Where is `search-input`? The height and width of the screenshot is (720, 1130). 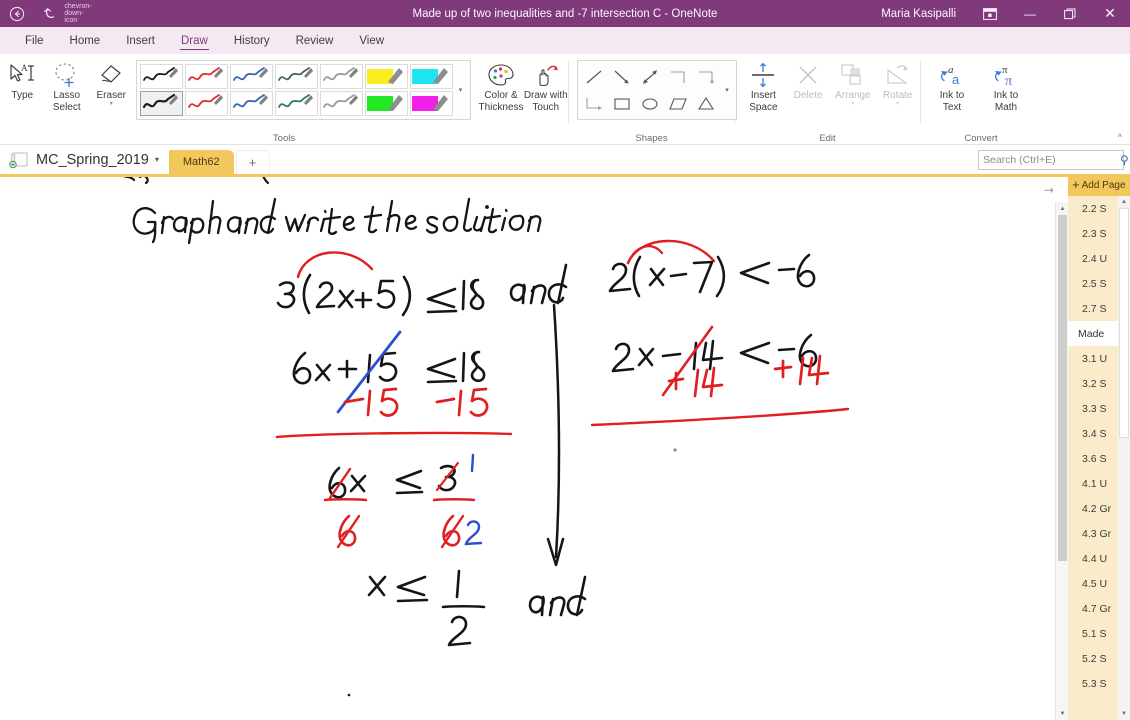
search-input is located at coordinates (1050, 160).